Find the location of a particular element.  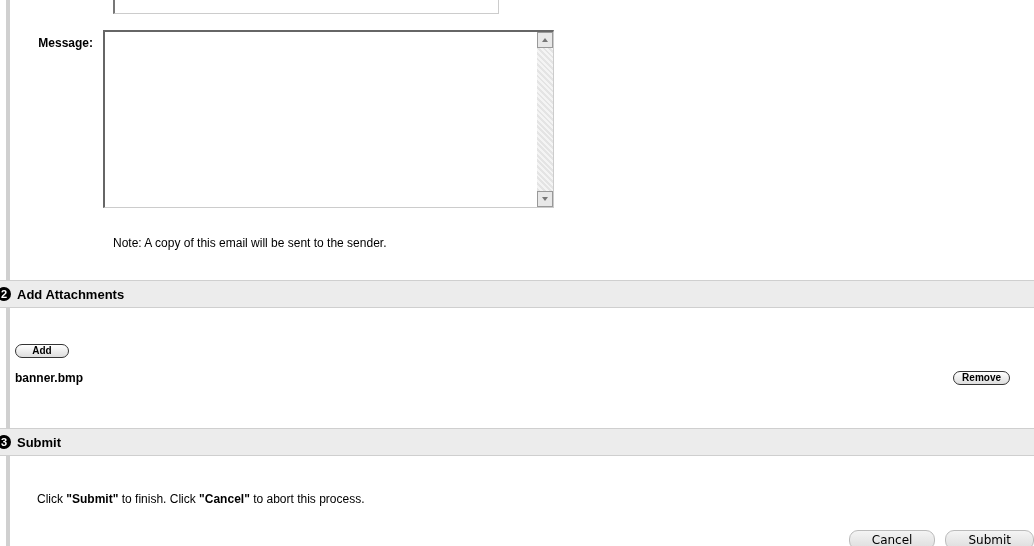

step-number: 2 is located at coordinates (5, 294).